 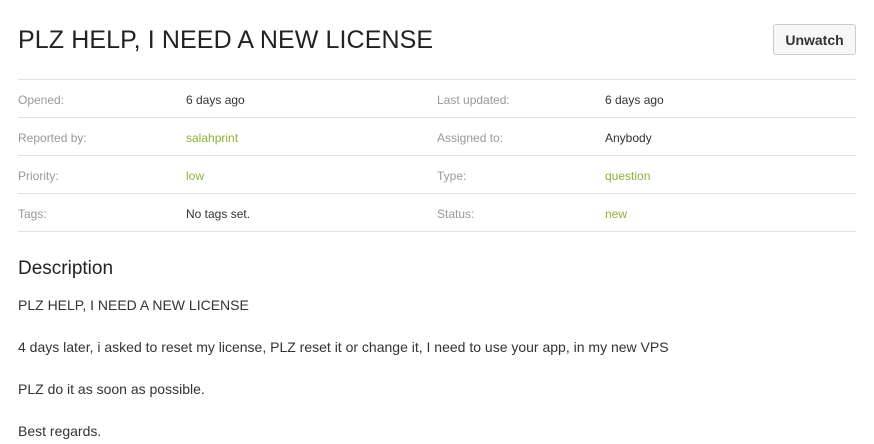 I want to click on assignee-value: Anybody, so click(x=628, y=138).